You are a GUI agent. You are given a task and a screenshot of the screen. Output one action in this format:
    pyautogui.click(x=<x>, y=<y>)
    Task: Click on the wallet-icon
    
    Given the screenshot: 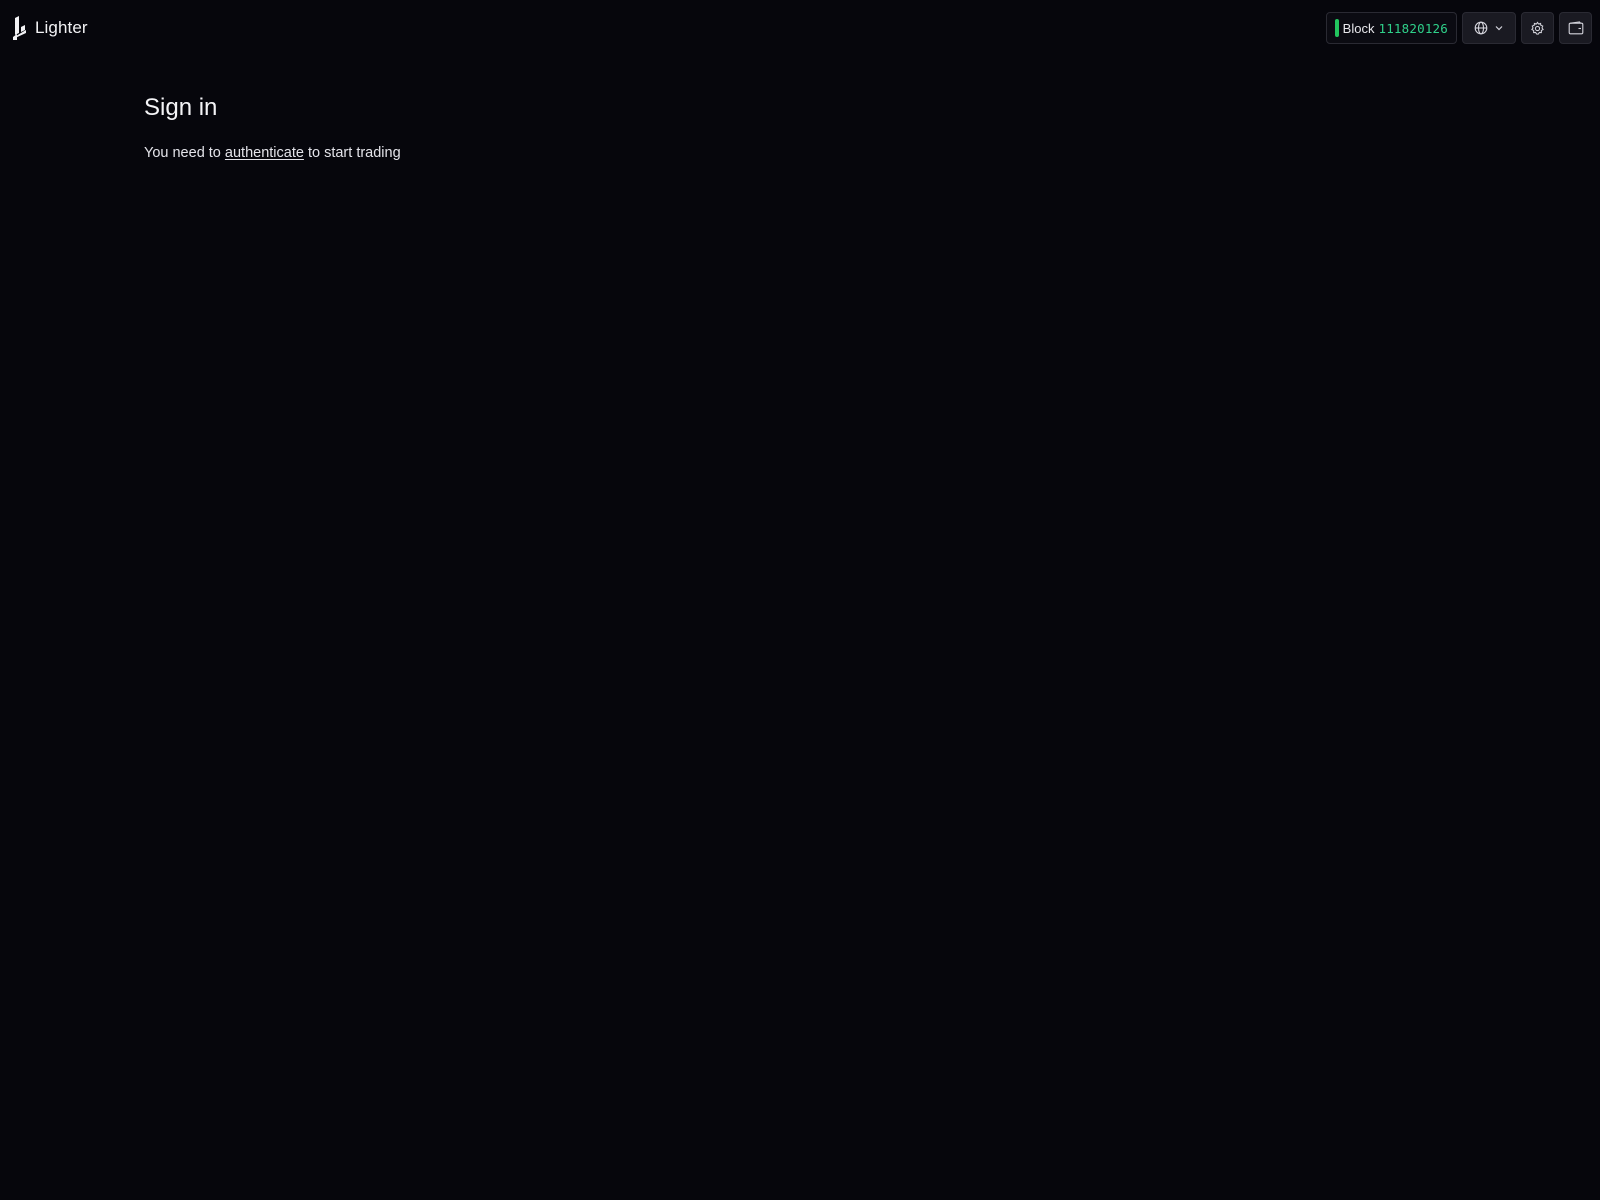 What is the action you would take?
    pyautogui.click(x=1575, y=28)
    